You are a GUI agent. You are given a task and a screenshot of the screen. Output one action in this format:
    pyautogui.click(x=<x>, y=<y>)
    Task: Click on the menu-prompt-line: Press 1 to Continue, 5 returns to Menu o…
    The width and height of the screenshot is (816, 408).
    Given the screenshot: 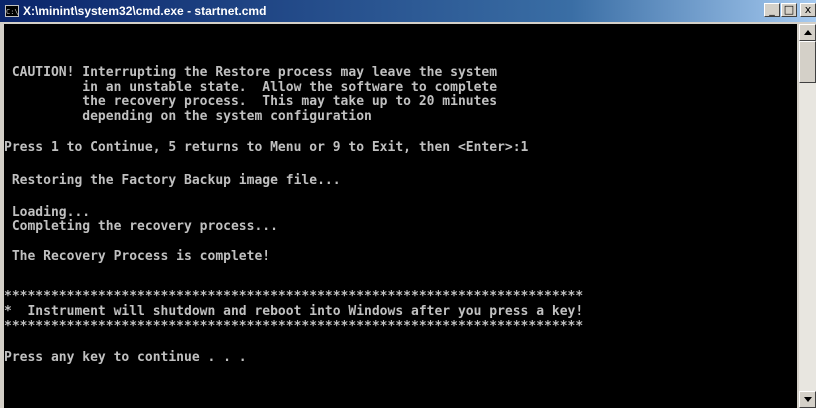 What is the action you would take?
    pyautogui.click(x=266, y=147)
    